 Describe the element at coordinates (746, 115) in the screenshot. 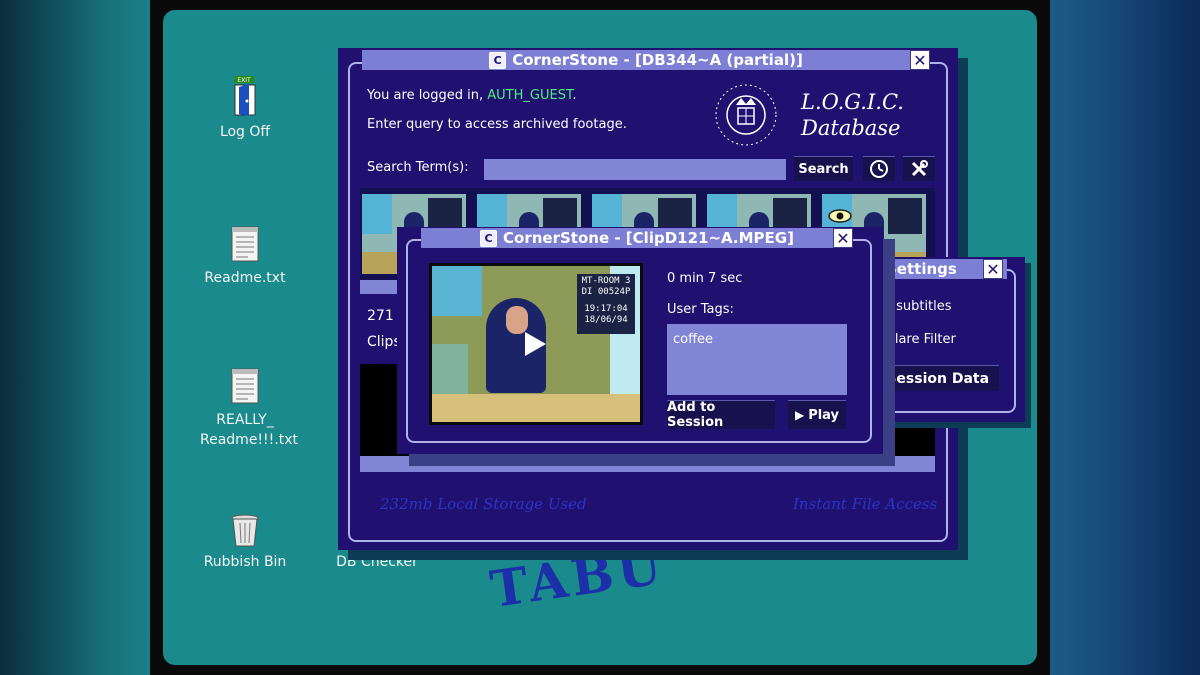

I see `constabulary-seal-icon` at that location.